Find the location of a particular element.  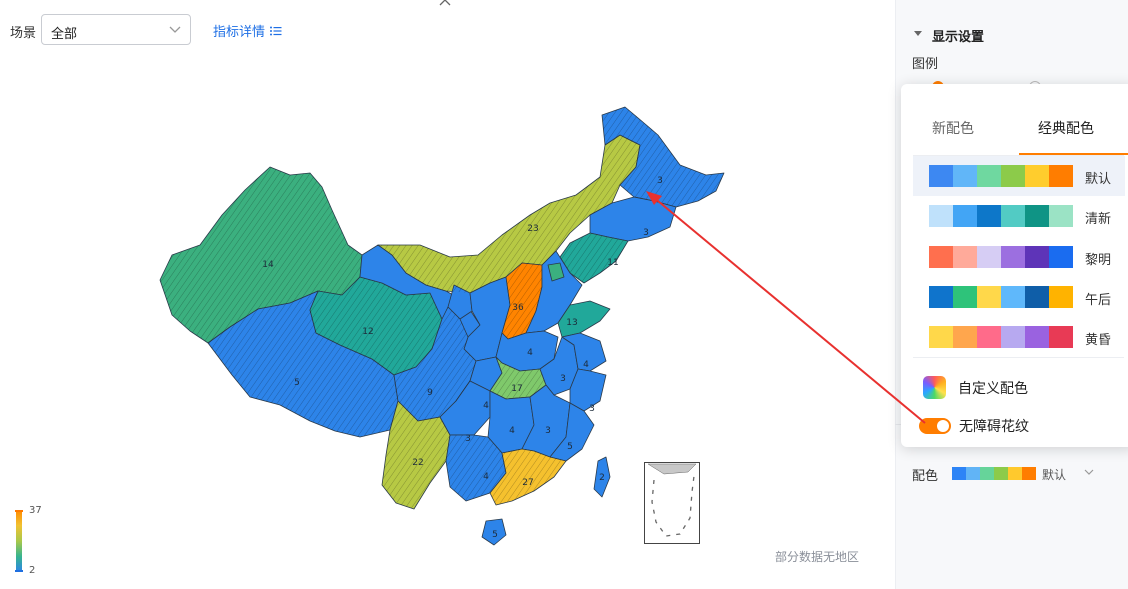

close-icon is located at coordinates (445, 3).